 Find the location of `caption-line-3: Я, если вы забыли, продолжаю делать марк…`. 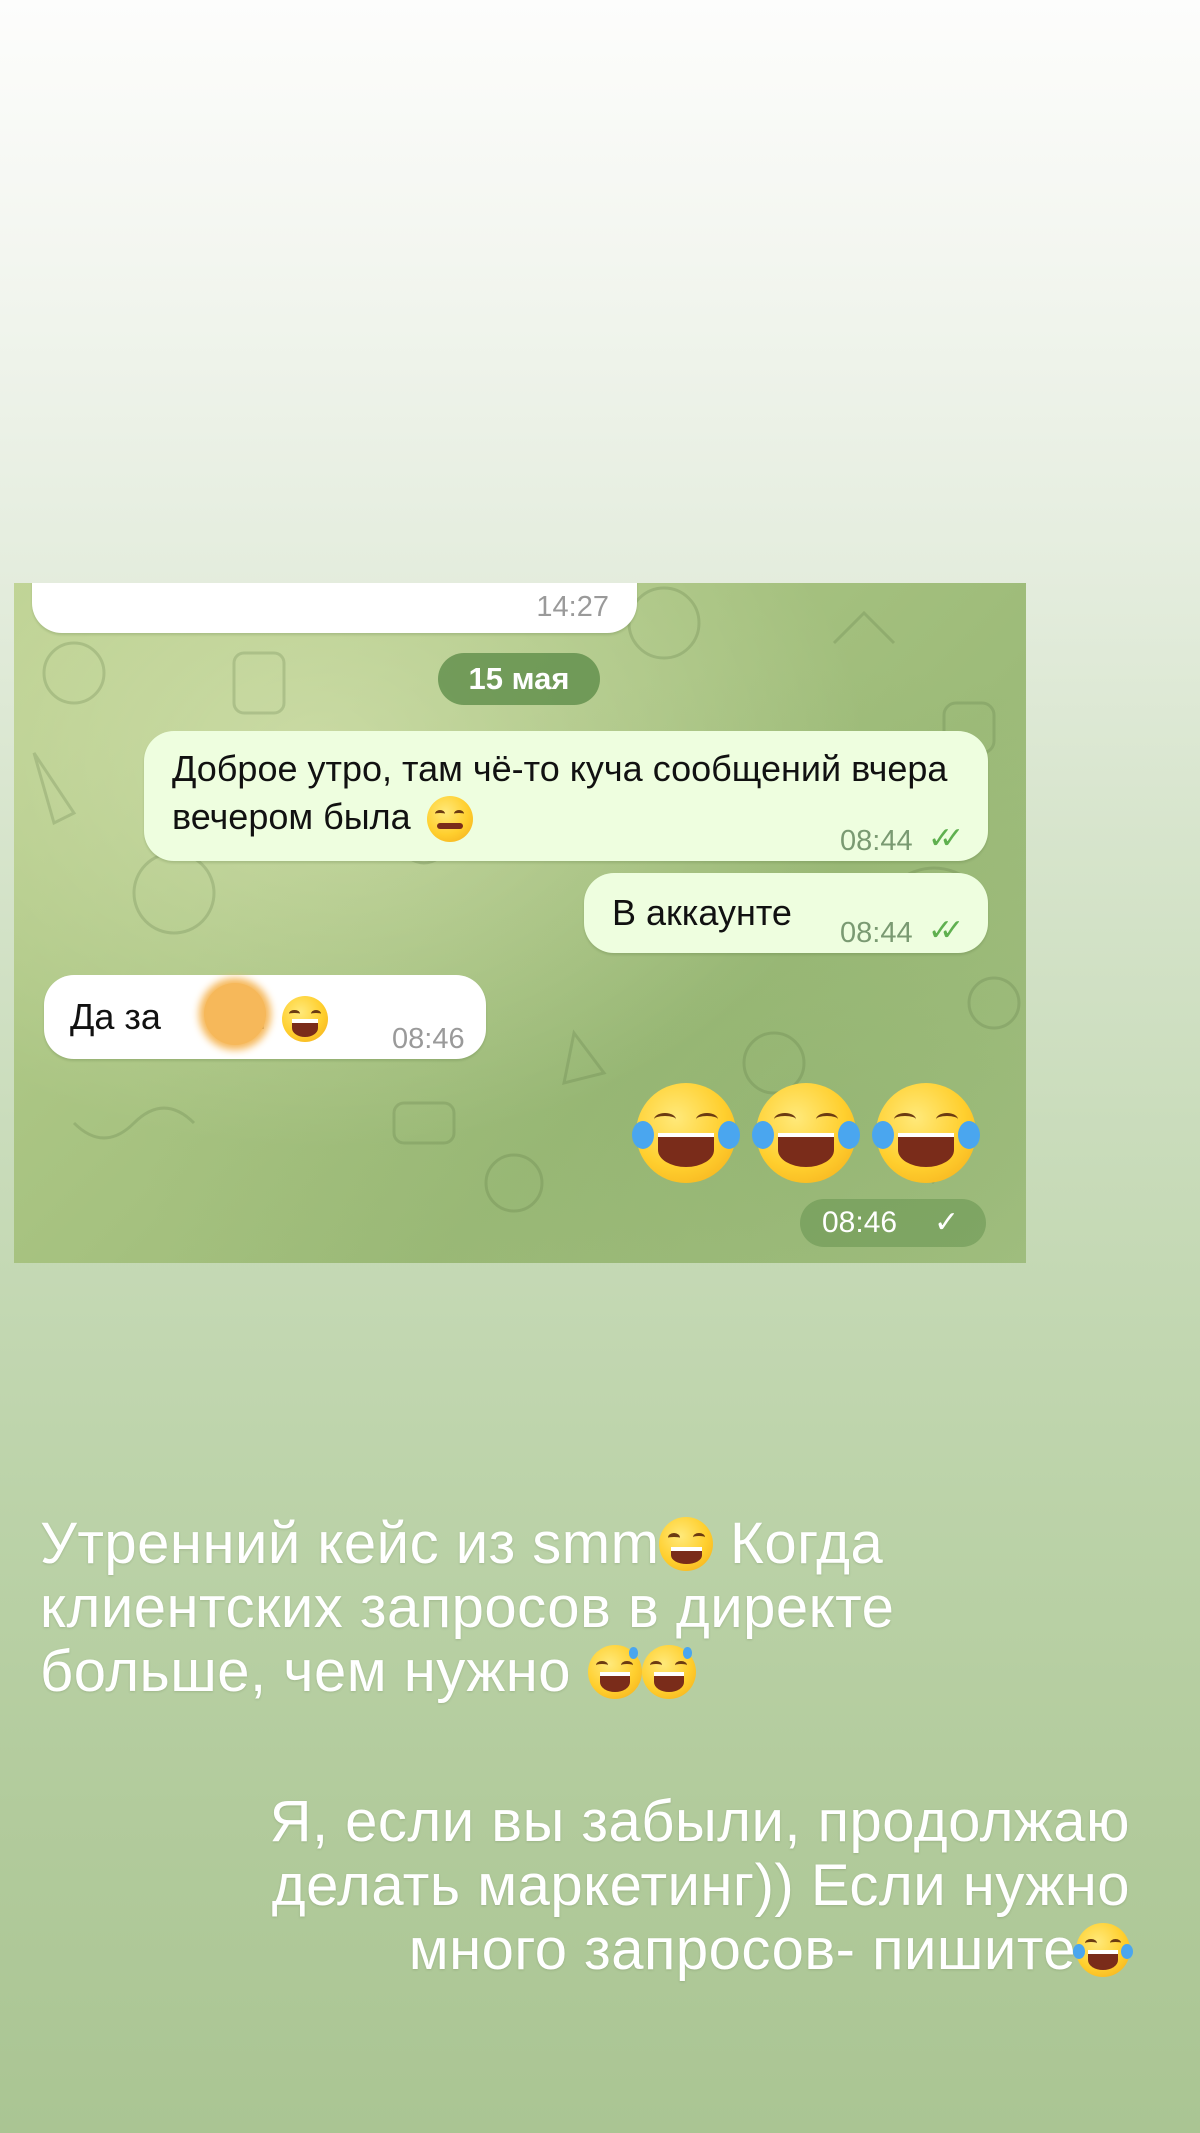

caption-line-3: Я, если вы забыли, продолжаю делать марк… is located at coordinates (699, 1885).